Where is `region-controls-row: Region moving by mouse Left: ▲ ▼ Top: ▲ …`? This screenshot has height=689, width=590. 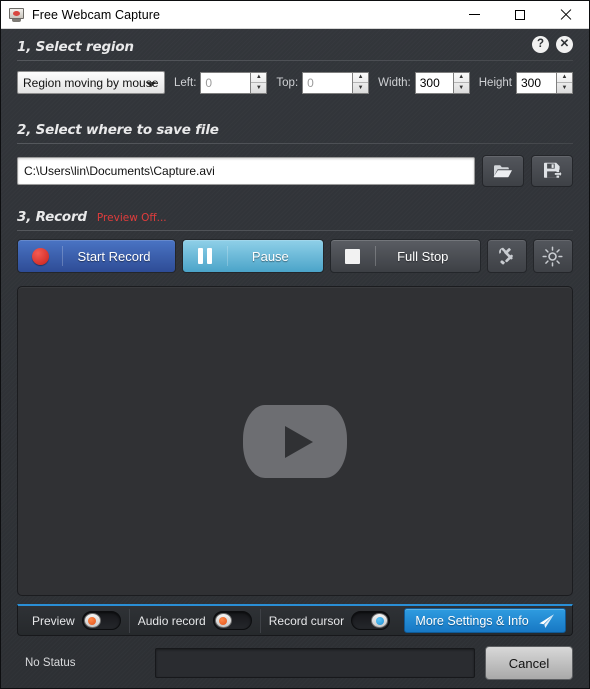
region-controls-row: Region moving by mouse Left: ▲ ▼ Top: ▲ … is located at coordinates (295, 77).